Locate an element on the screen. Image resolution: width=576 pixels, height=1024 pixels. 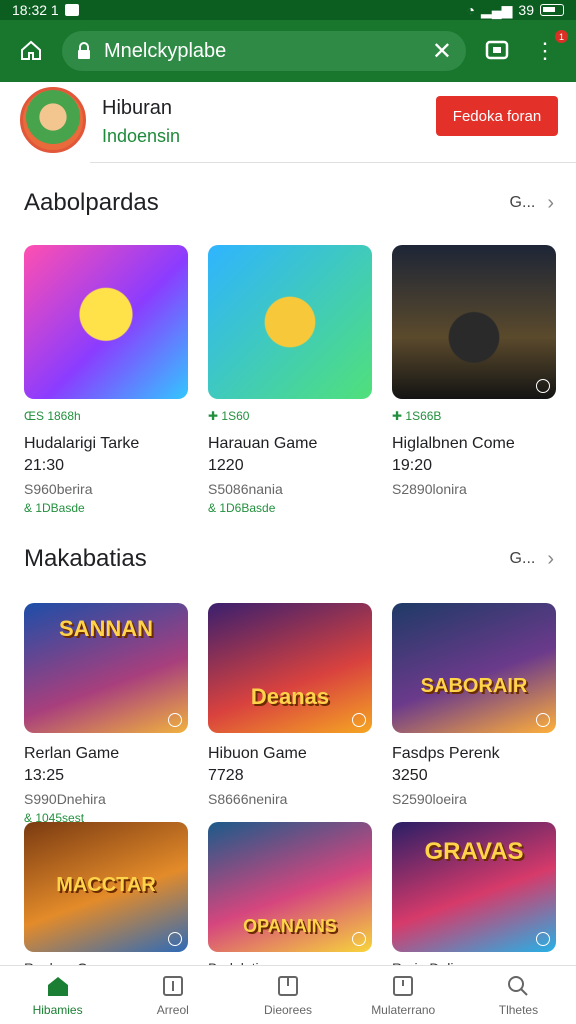
nav-label: Arreol is located at coordinates (172, 1010).